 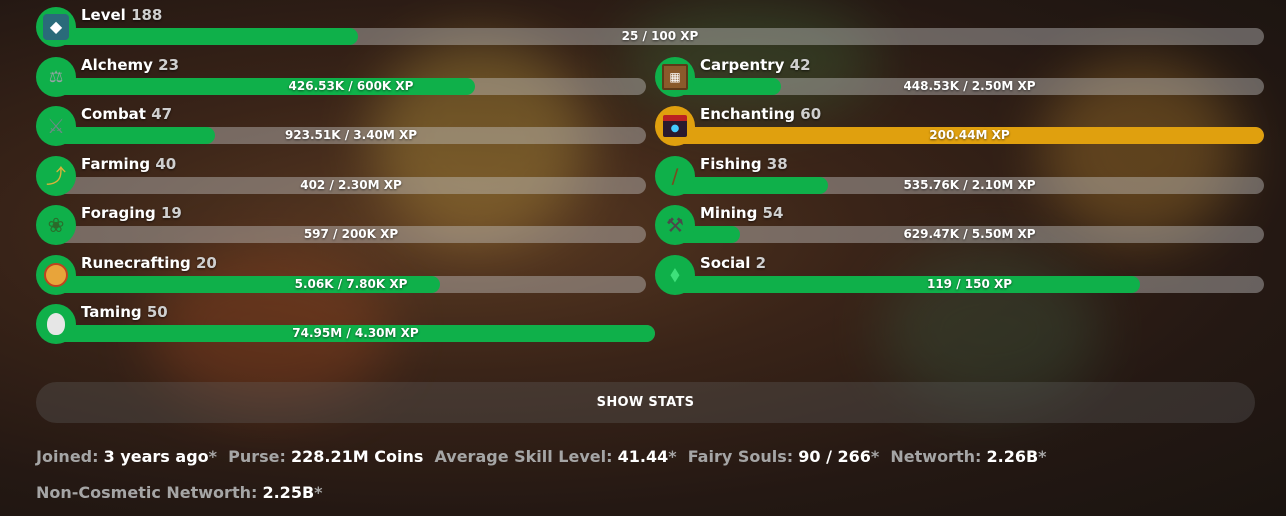 I want to click on xp-text: 25 / 100 XP, so click(x=660, y=36).